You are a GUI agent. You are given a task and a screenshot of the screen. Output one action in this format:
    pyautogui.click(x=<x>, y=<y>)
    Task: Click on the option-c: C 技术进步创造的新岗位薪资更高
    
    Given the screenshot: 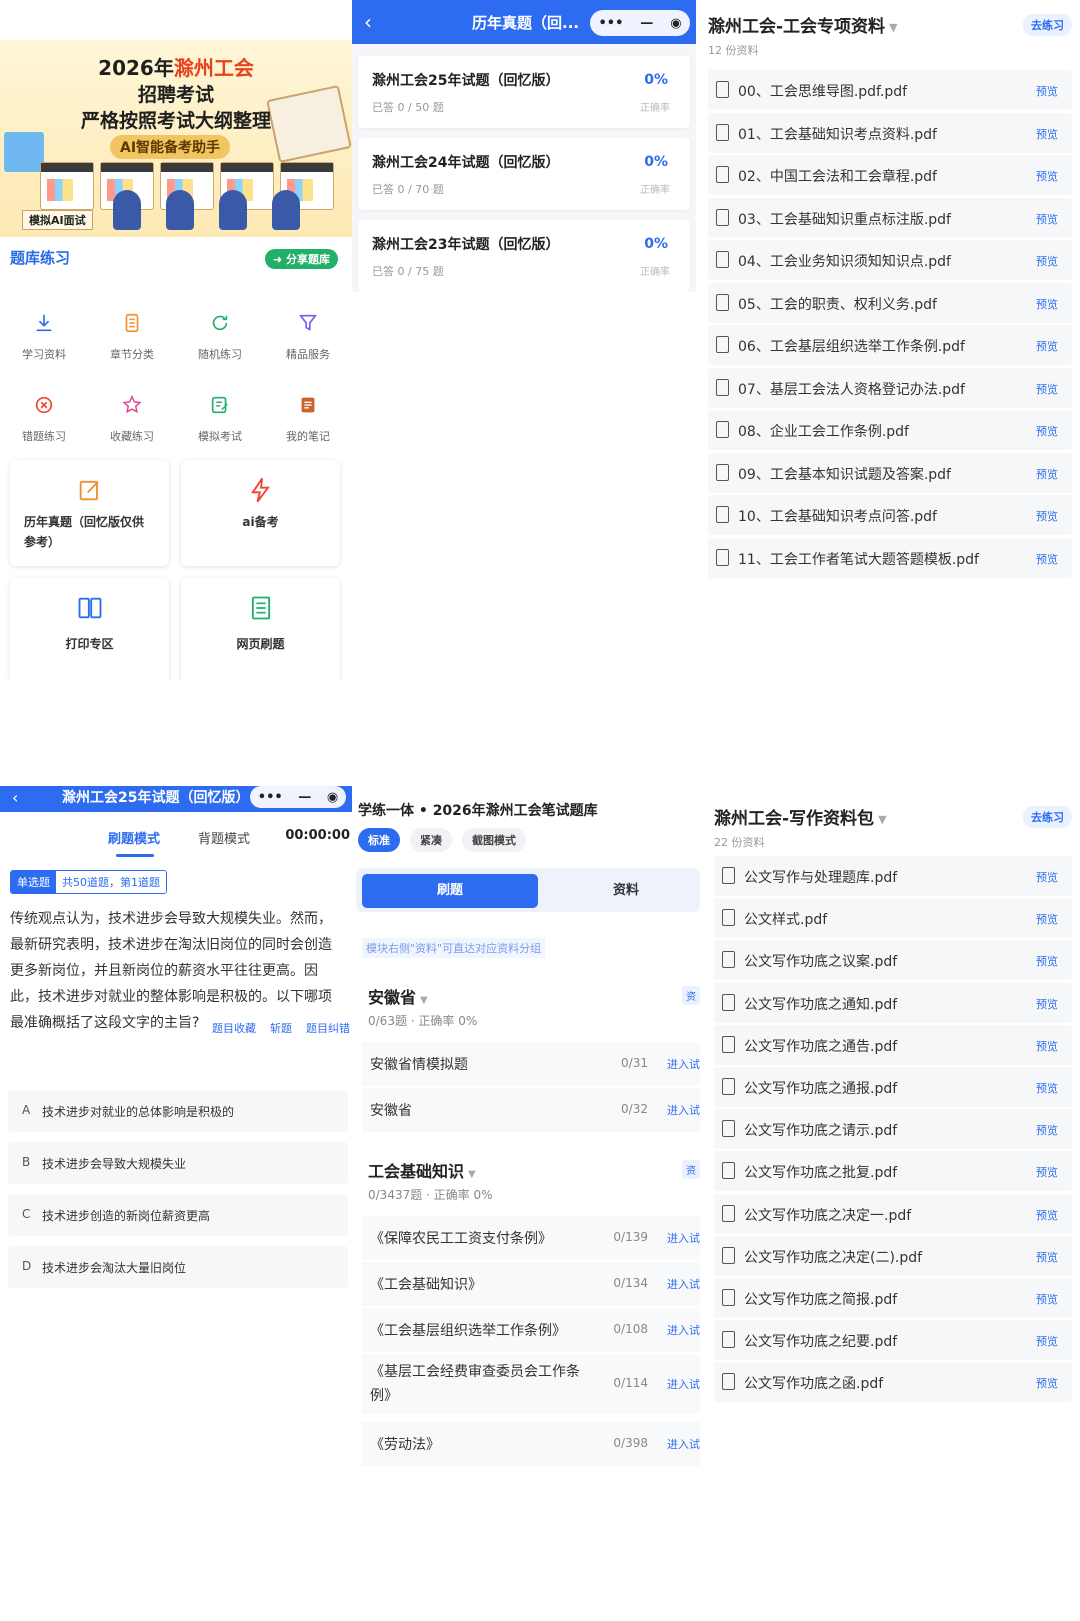 What is the action you would take?
    pyautogui.click(x=178, y=1215)
    